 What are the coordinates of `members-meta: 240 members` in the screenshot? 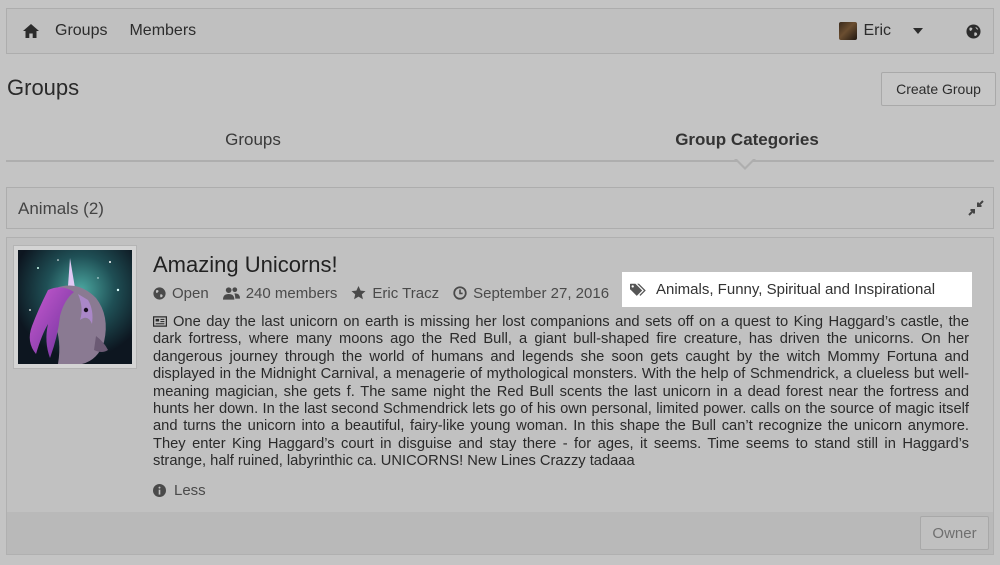 It's located at (280, 293).